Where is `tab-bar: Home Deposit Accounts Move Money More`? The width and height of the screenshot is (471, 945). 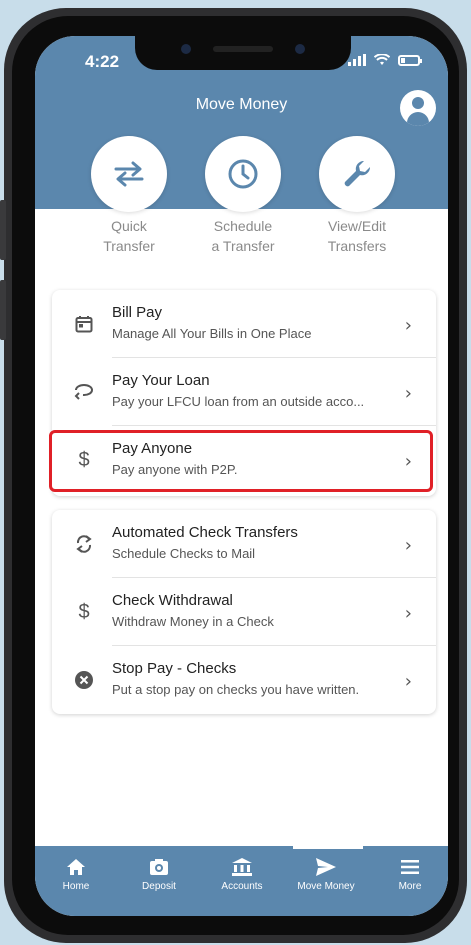
tab-bar: Home Deposit Accounts Move Money More is located at coordinates (241, 881).